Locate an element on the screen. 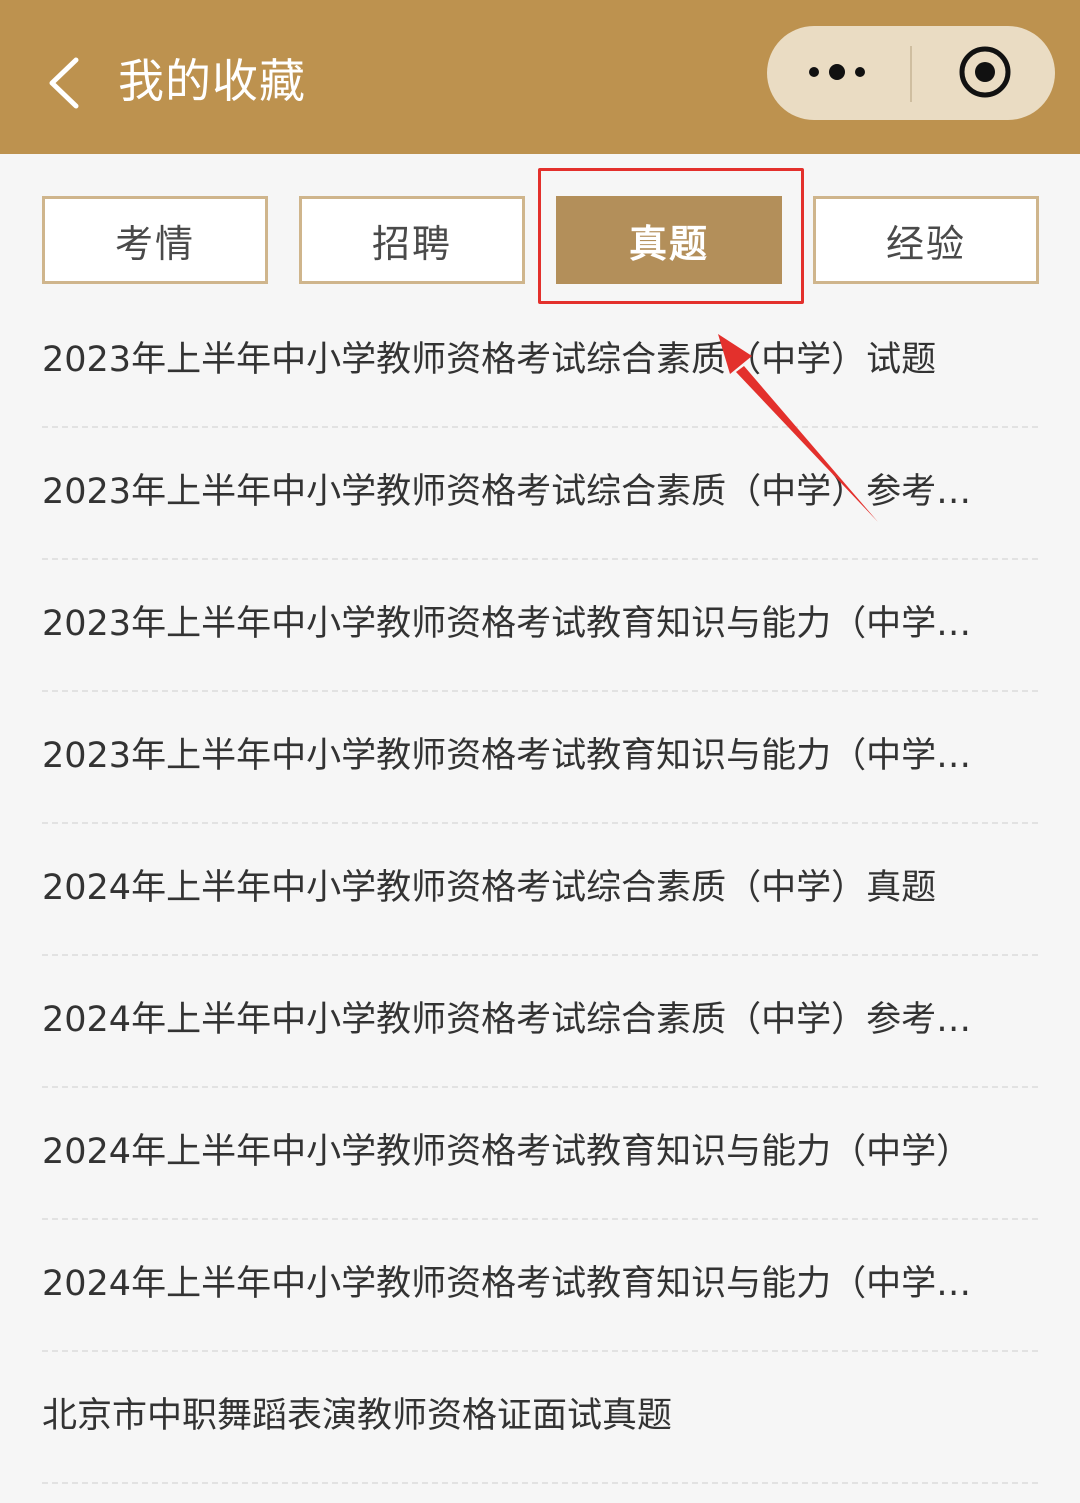  list-item-title: 2024年上半年中小学教师资格考试综合素质（中学）真题 is located at coordinates (489, 888).